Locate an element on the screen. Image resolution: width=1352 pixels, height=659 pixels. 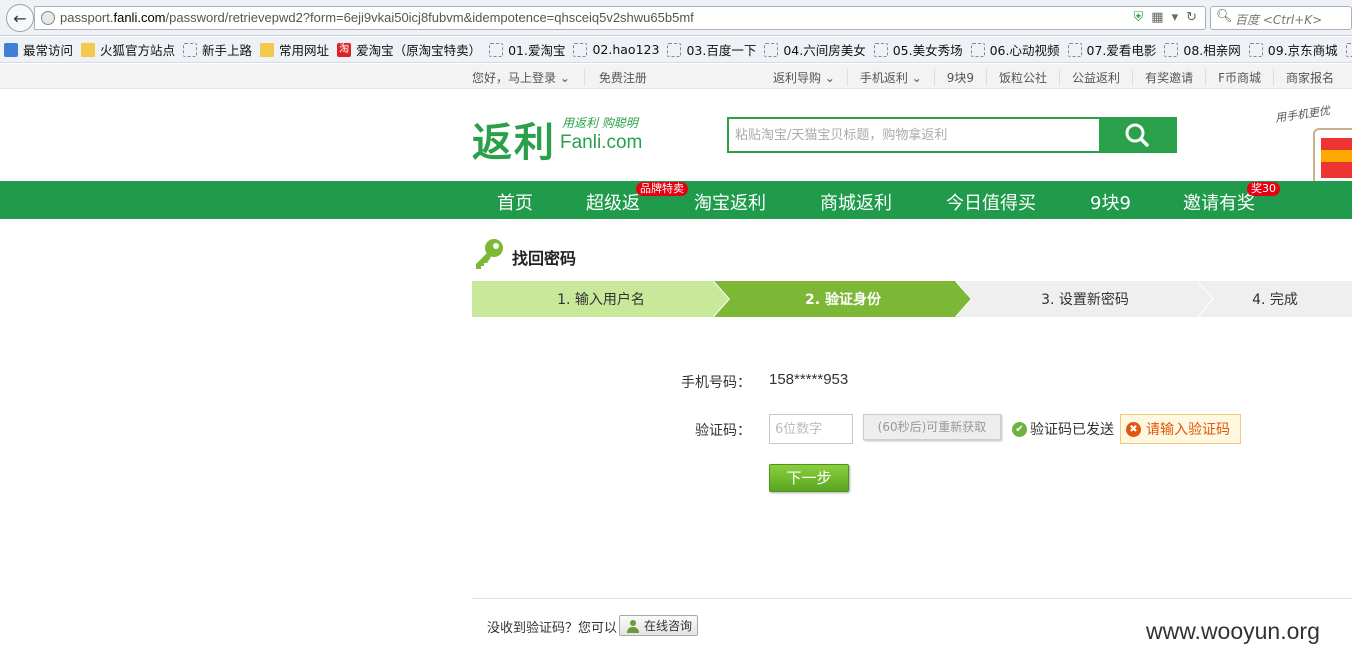
bookmark-label: 新手上路 is located at coordinates (227, 50).